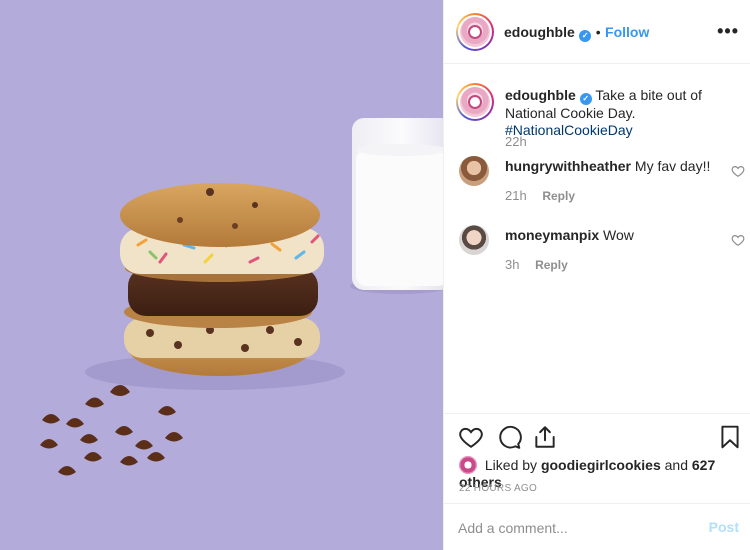 This screenshot has height=550, width=750. I want to click on post-comment-button: Post, so click(724, 527).